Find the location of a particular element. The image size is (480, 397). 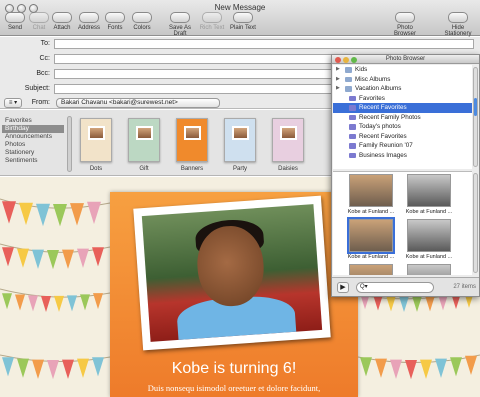

source-item: Favorites is located at coordinates (402, 99).